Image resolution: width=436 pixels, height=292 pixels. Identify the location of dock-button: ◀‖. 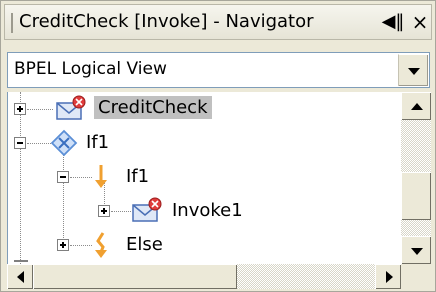
(393, 22).